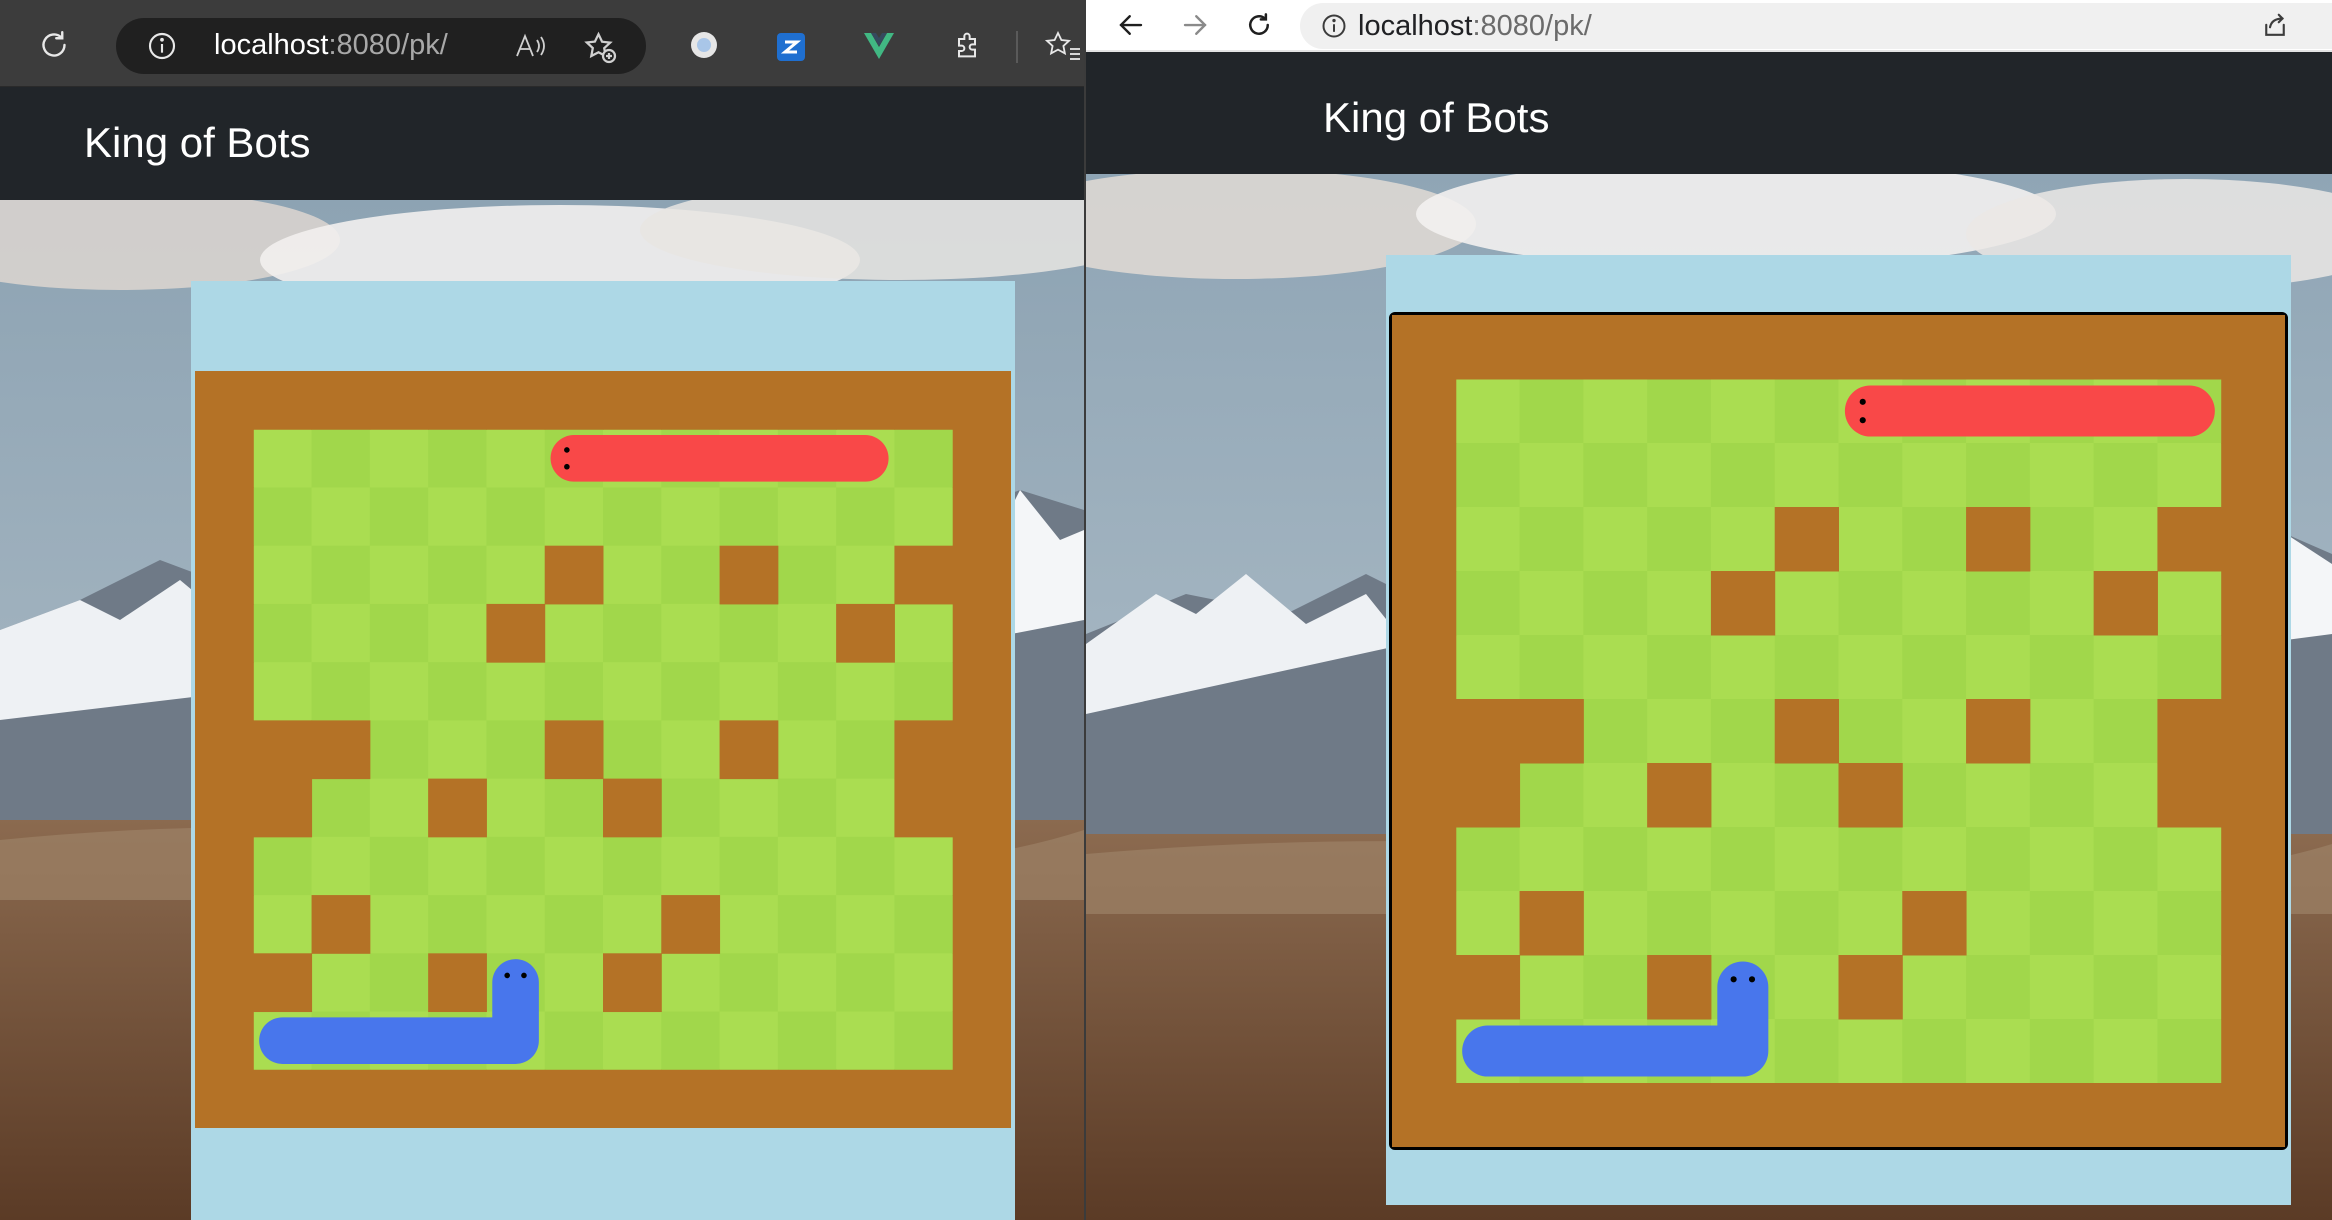  Describe the element at coordinates (879, 46) in the screenshot. I see `vue-devtools-icon` at that location.